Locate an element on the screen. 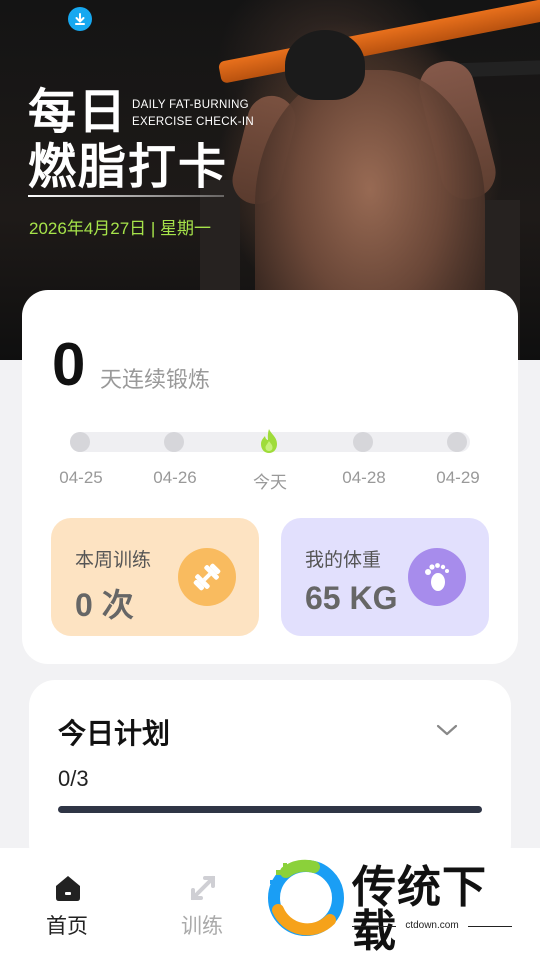 This screenshot has height=960, width=540. tab-training-label: 训练 is located at coordinates (202, 926).